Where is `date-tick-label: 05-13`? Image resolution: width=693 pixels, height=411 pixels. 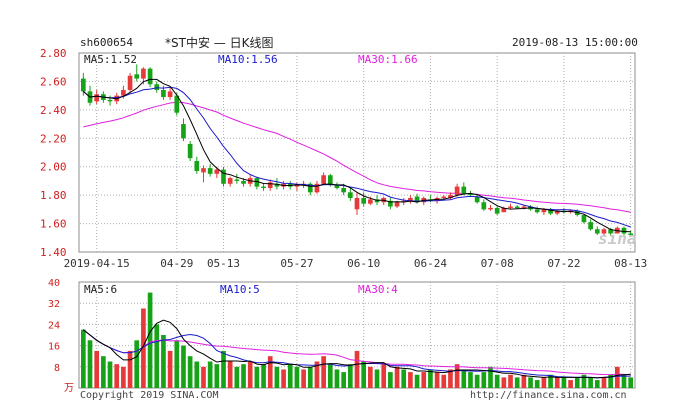
date-tick-label: 05-13 is located at coordinates (223, 263).